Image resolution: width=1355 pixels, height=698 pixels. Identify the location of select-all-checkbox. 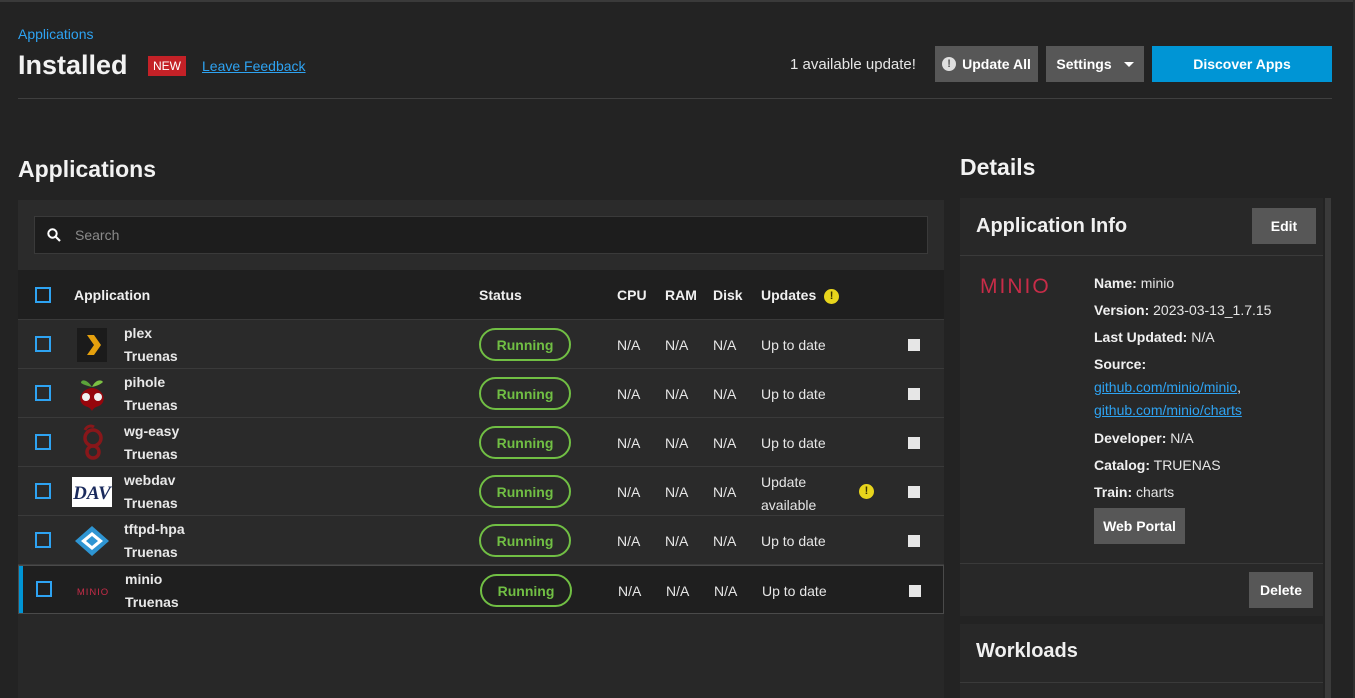
(43, 295).